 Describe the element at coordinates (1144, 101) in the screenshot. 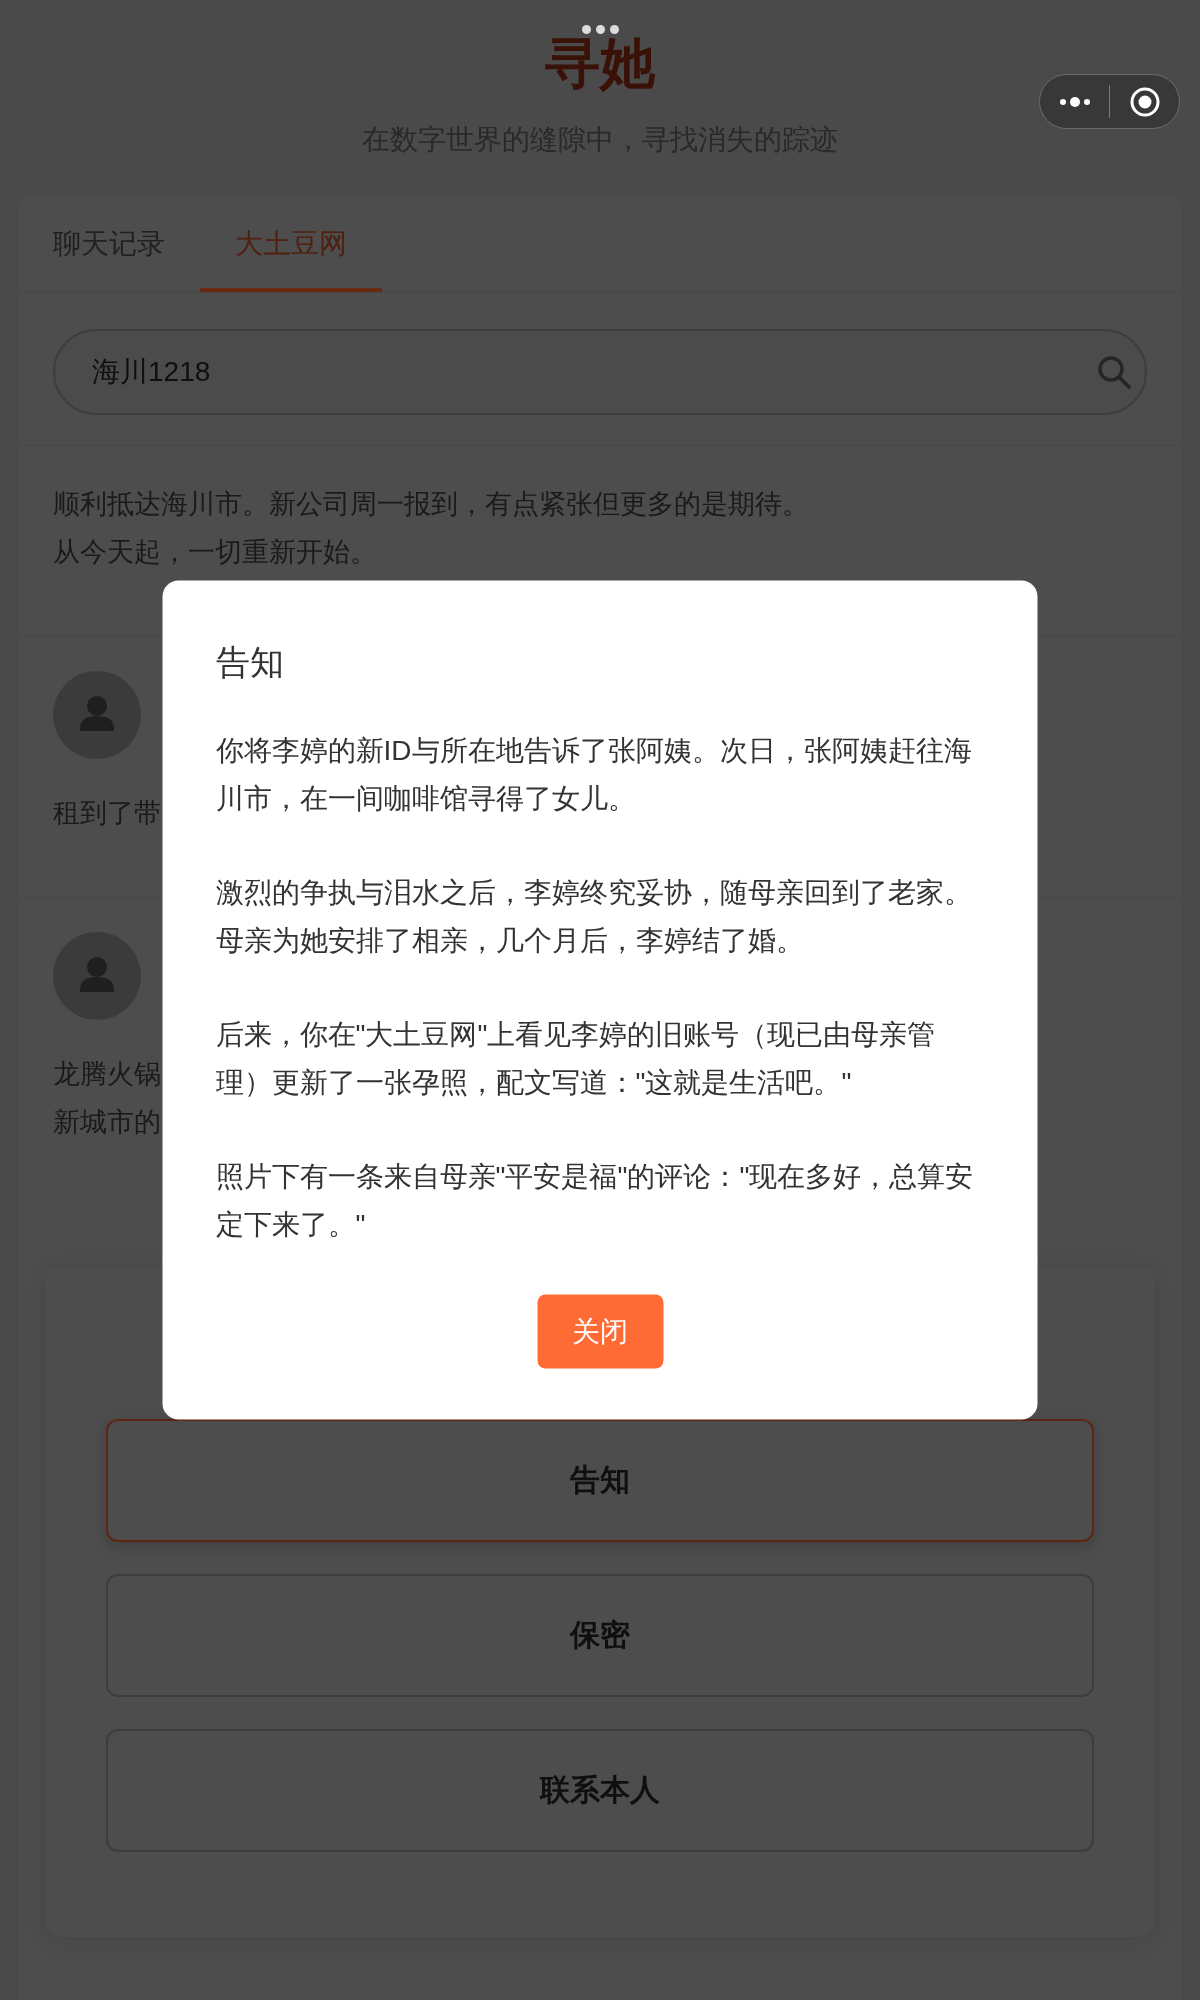

I see `target-icon` at that location.